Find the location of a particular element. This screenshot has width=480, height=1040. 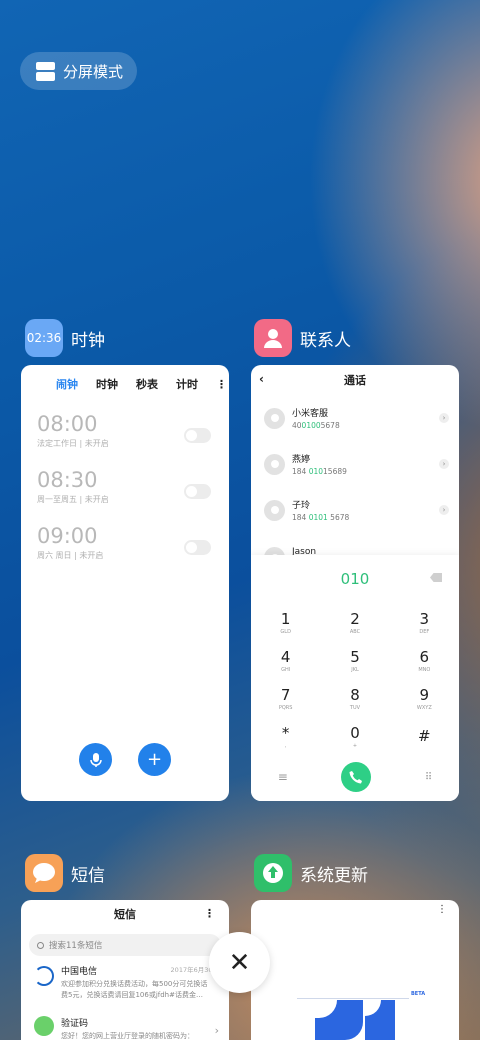

close-all-button: ✕ is located at coordinates (239, 962).